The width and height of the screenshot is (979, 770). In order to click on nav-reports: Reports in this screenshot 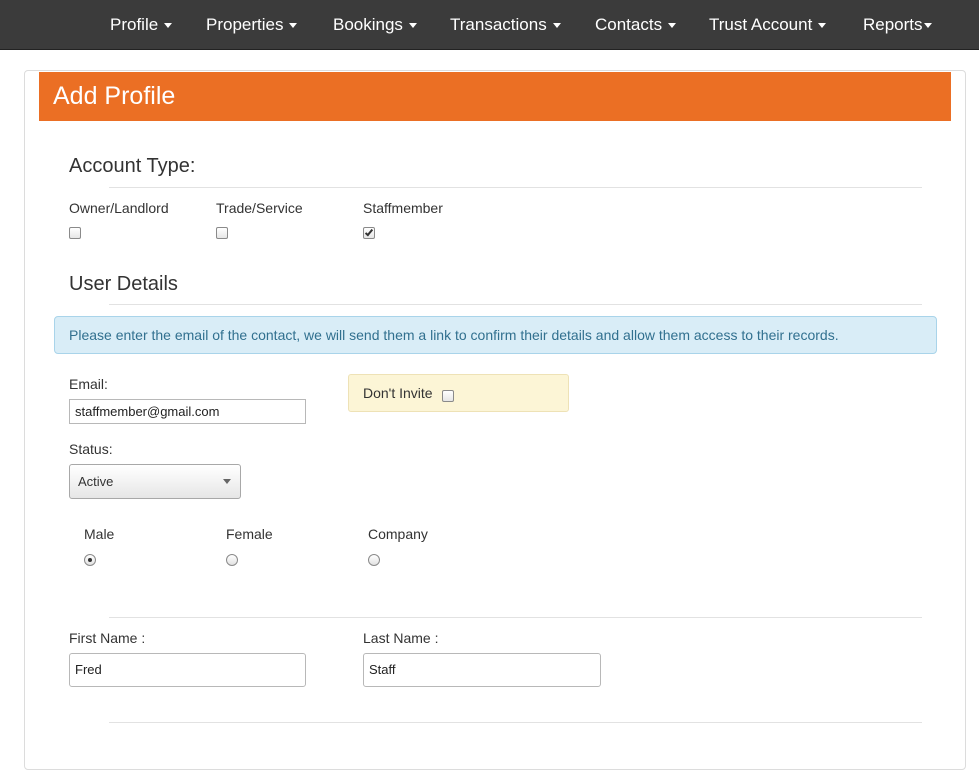, I will do `click(897, 25)`.